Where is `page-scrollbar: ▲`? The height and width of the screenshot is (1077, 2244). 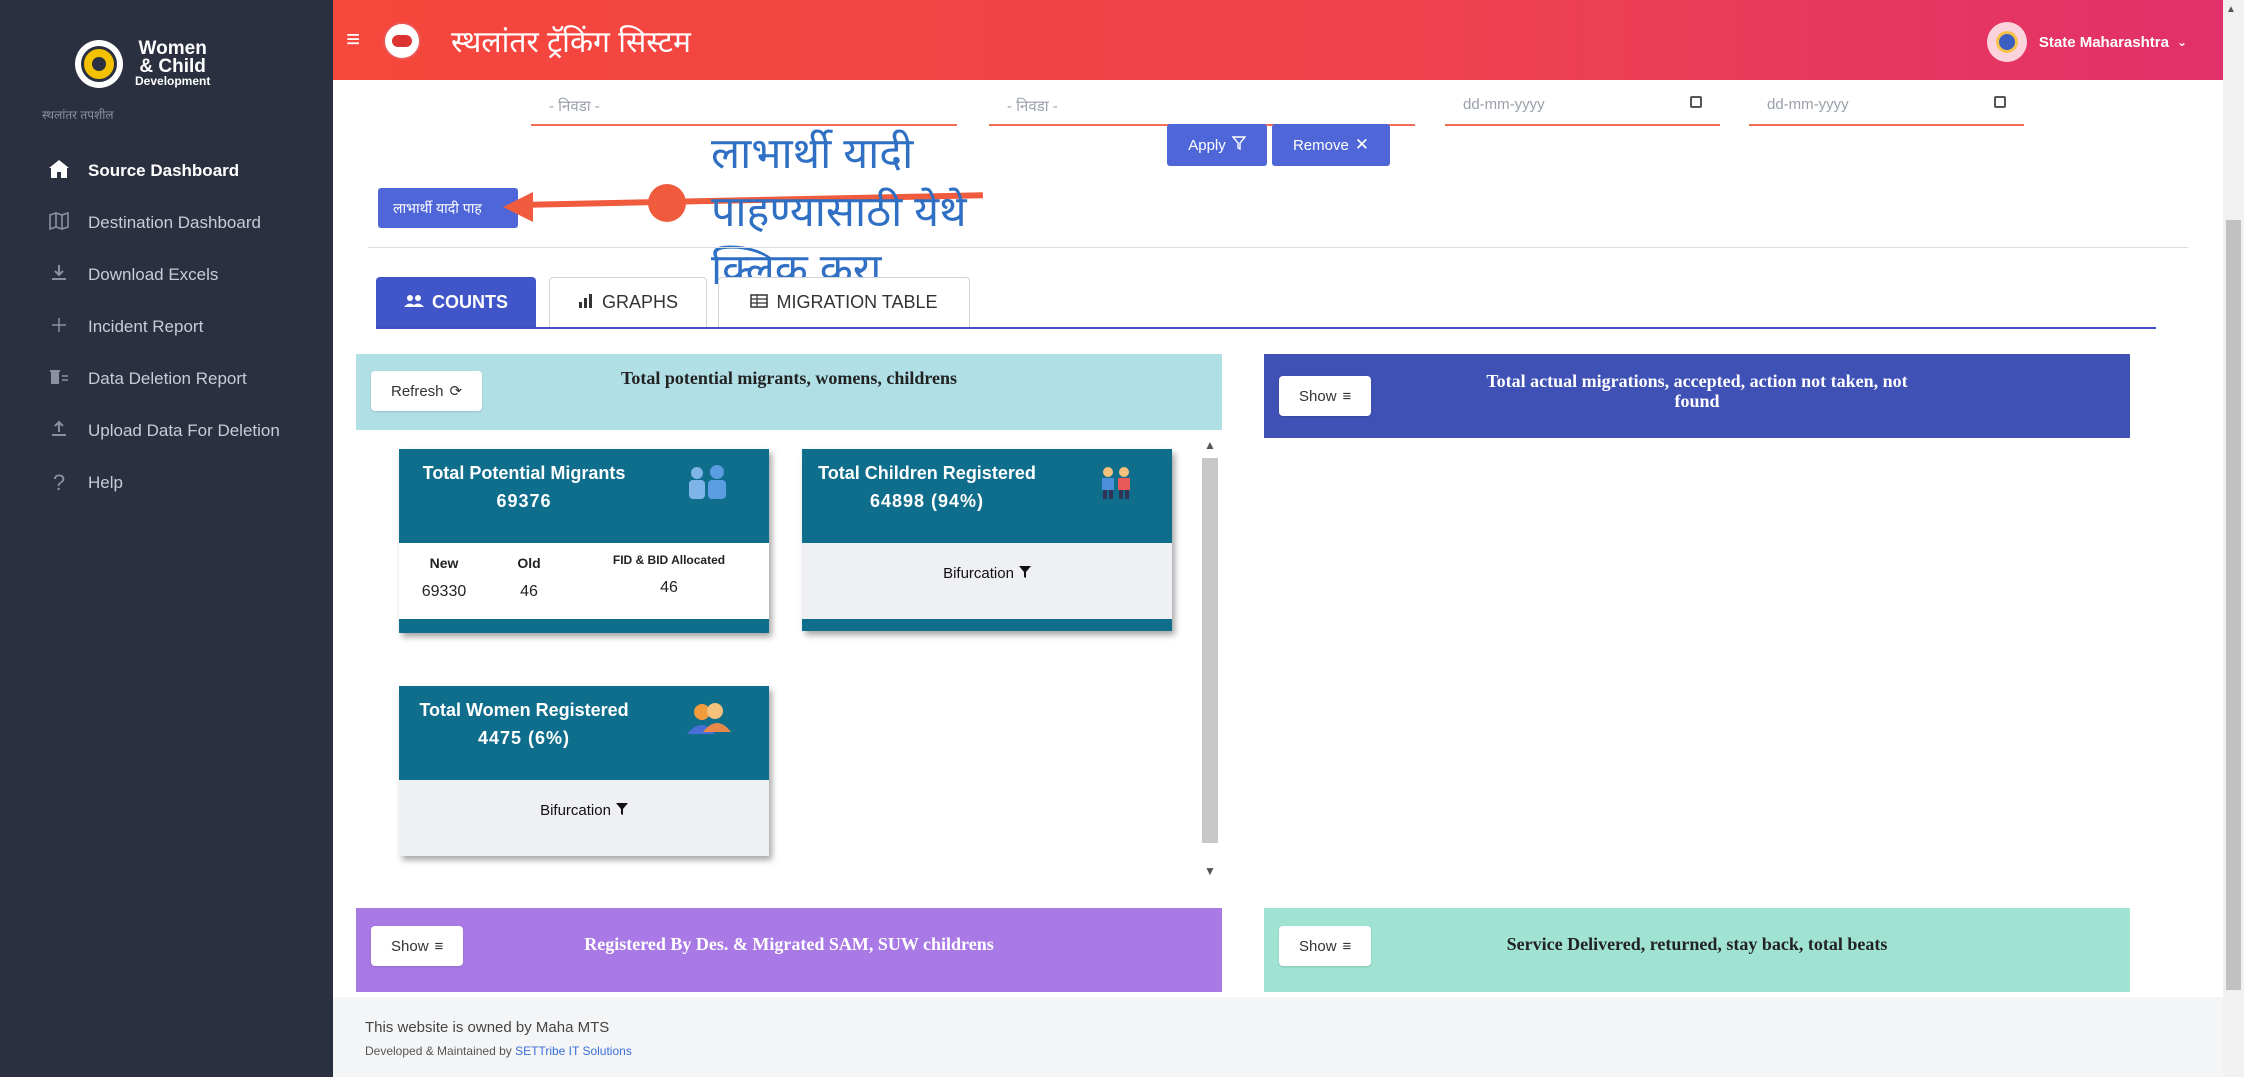 page-scrollbar: ▲ is located at coordinates (2233, 538).